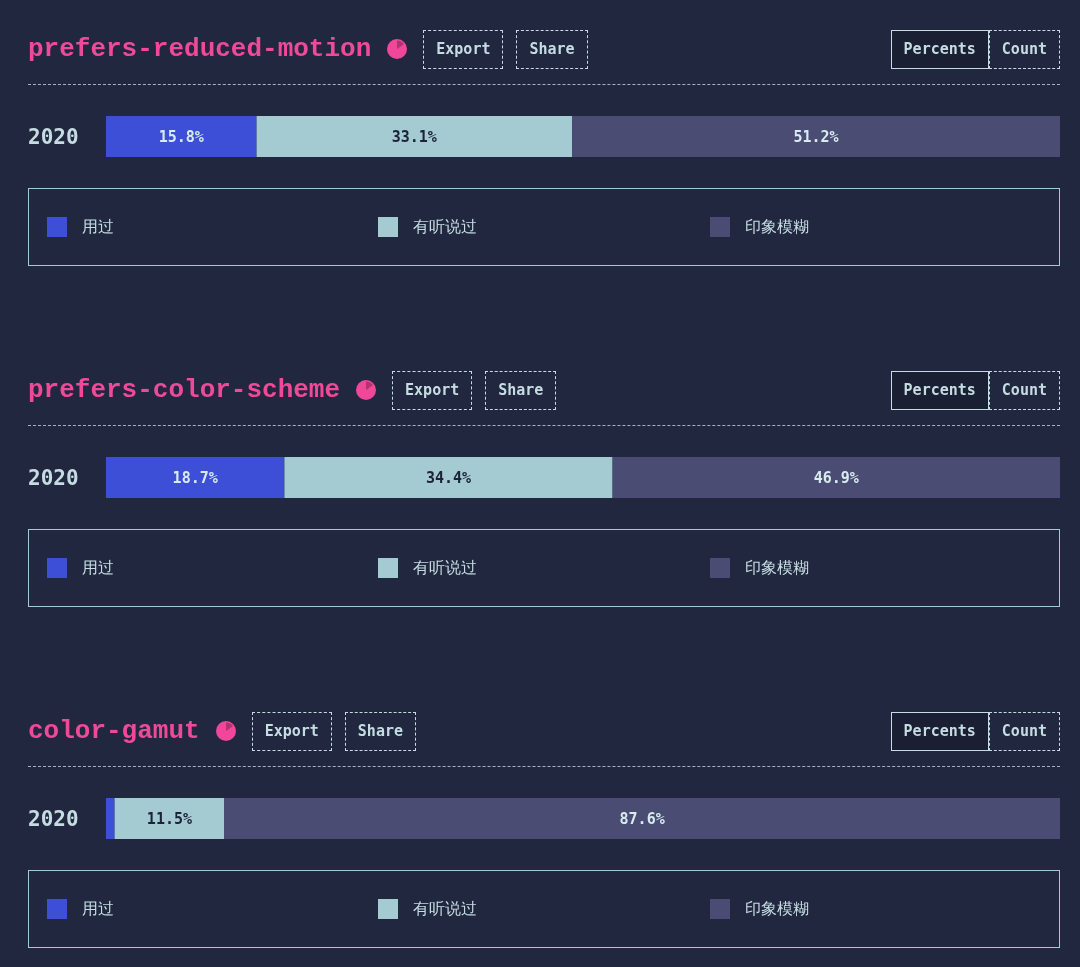 The image size is (1080, 967). What do you see at coordinates (181, 136) in the screenshot?
I see `percent-label: 15.8%` at bounding box center [181, 136].